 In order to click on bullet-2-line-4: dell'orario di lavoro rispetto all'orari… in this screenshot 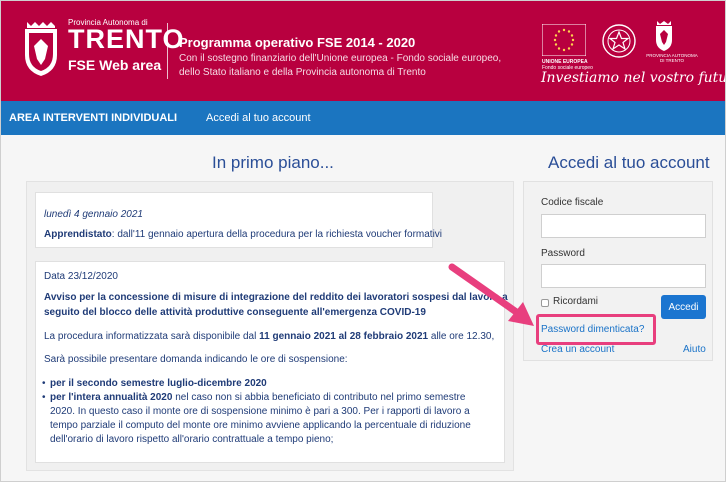, I will do `click(192, 439)`.